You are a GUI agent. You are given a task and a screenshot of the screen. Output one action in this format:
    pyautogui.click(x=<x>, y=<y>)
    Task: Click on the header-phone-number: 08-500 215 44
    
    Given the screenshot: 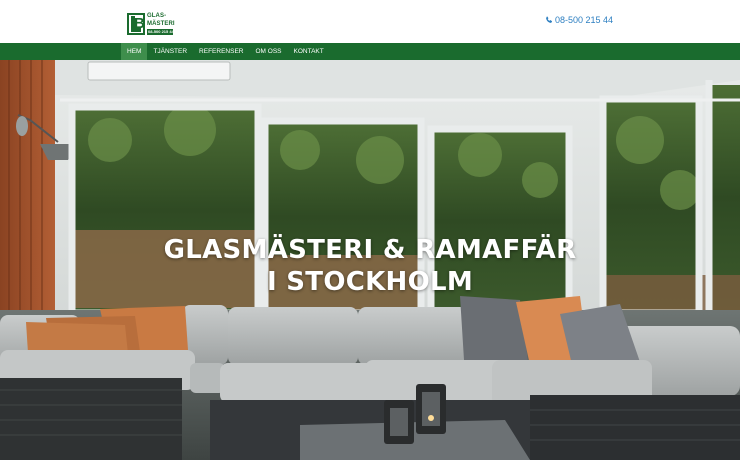 What is the action you would take?
    pyautogui.click(x=583, y=20)
    